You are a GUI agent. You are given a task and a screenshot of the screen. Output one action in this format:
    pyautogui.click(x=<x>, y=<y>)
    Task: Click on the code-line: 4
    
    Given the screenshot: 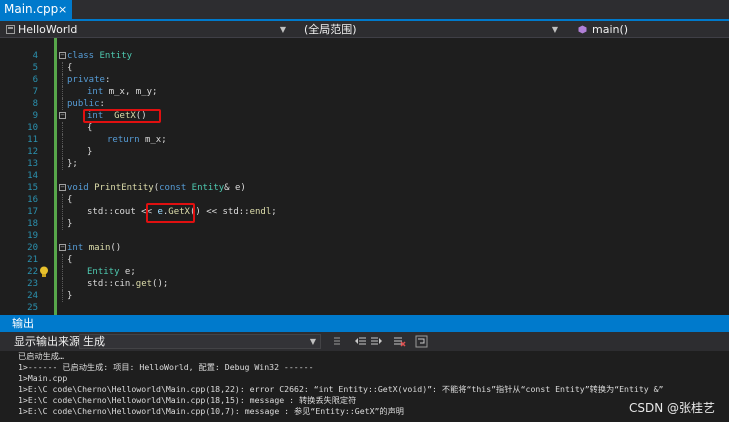 What is the action you would take?
    pyautogui.click(x=364, y=49)
    